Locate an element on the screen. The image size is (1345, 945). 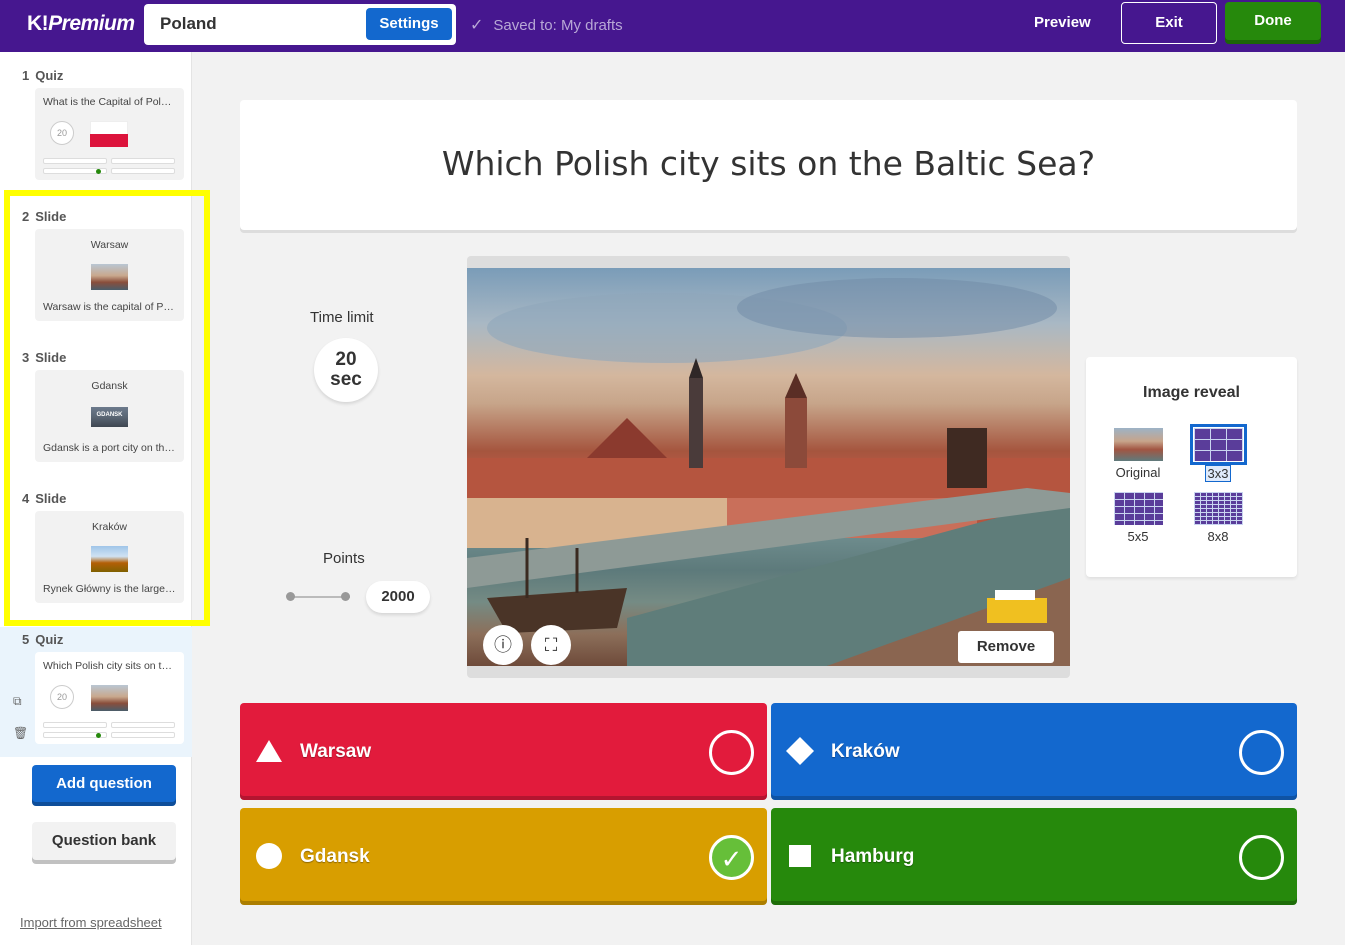
reveal-option-5x5: 5x5 is located at coordinates (1138, 518).